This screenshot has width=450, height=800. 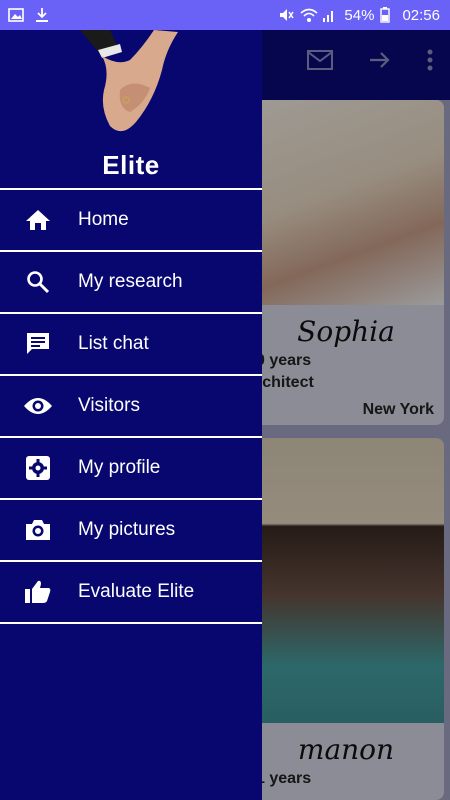 What do you see at coordinates (39, 530) in the screenshot?
I see `camera-icon` at bounding box center [39, 530].